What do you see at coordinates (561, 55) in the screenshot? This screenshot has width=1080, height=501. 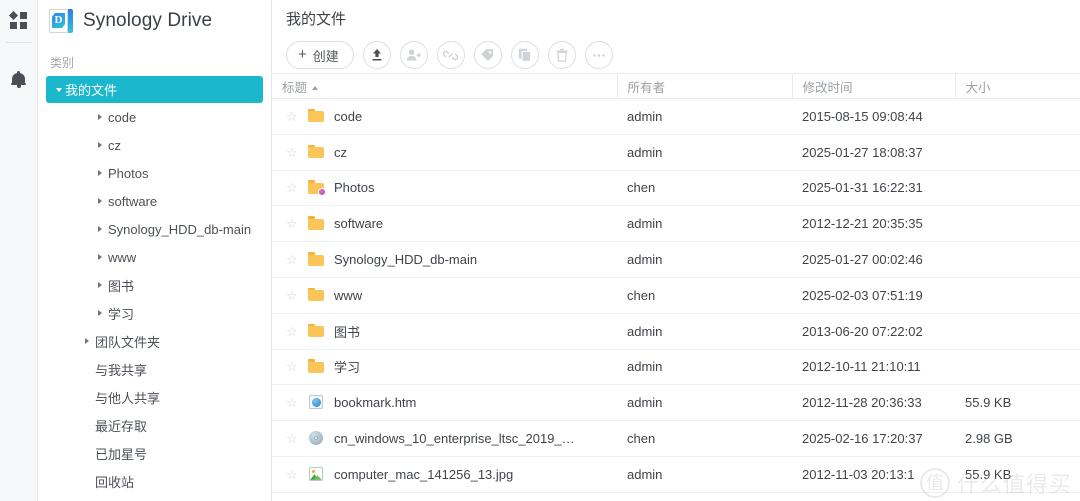 I see `delete-button` at bounding box center [561, 55].